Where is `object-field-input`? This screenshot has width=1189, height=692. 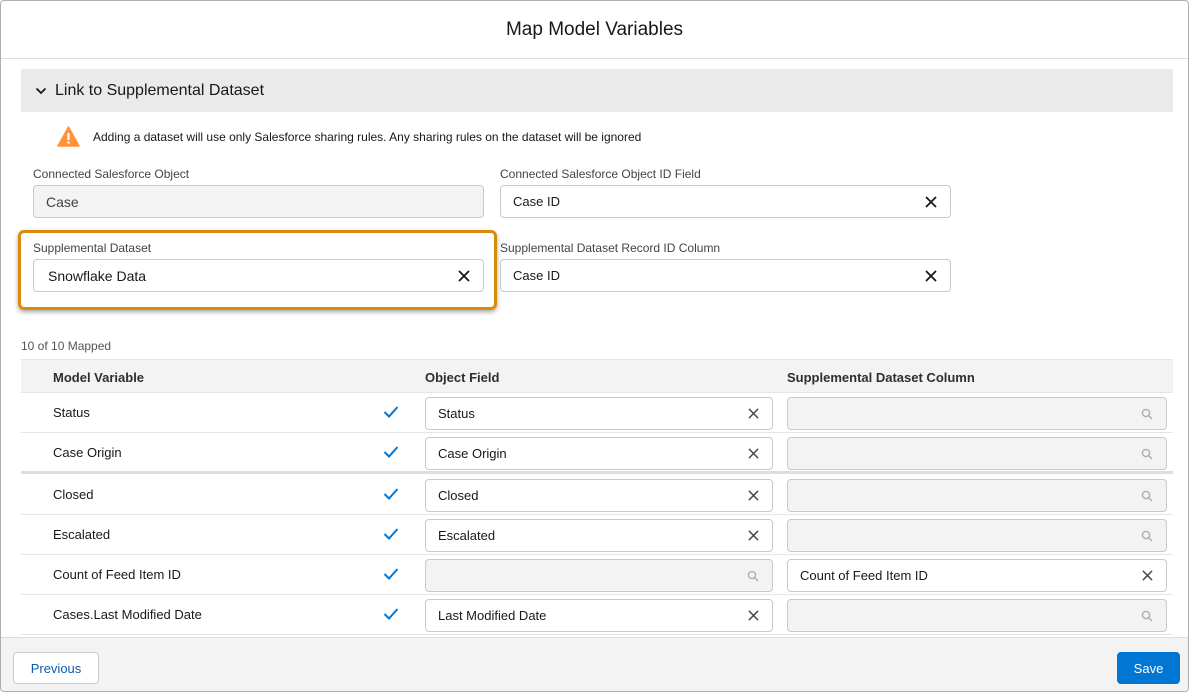 object-field-input is located at coordinates (599, 575).